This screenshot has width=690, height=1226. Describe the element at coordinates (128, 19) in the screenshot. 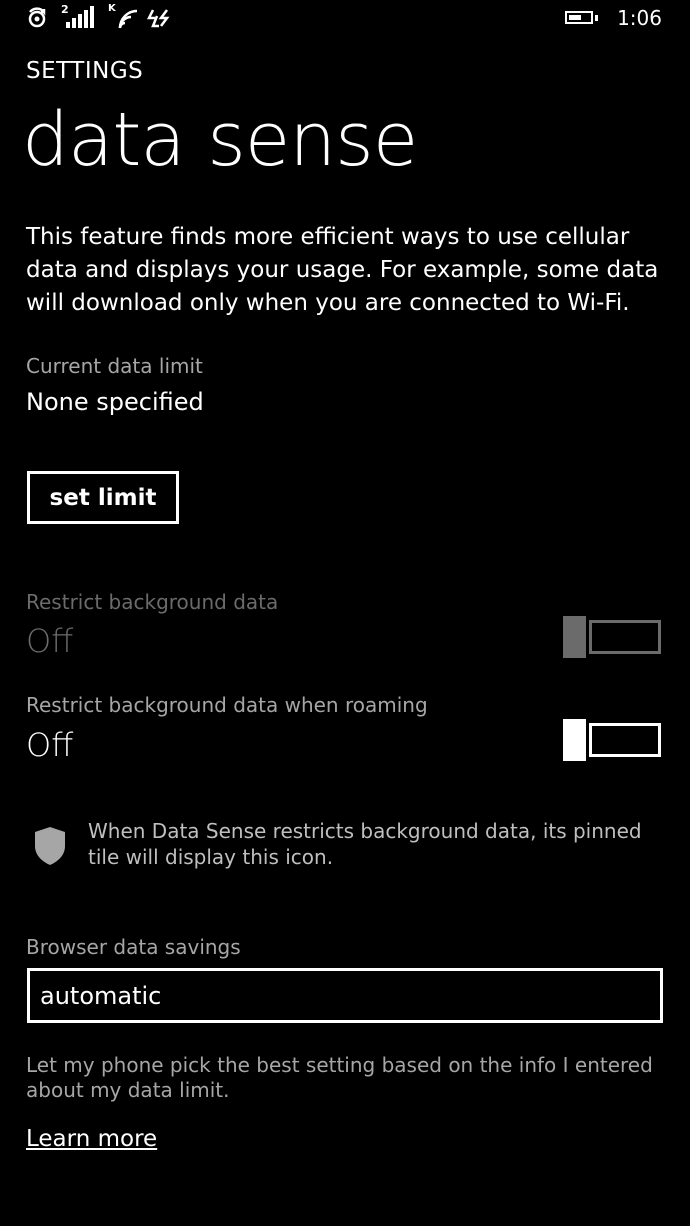

I see `wifi-icon` at that location.